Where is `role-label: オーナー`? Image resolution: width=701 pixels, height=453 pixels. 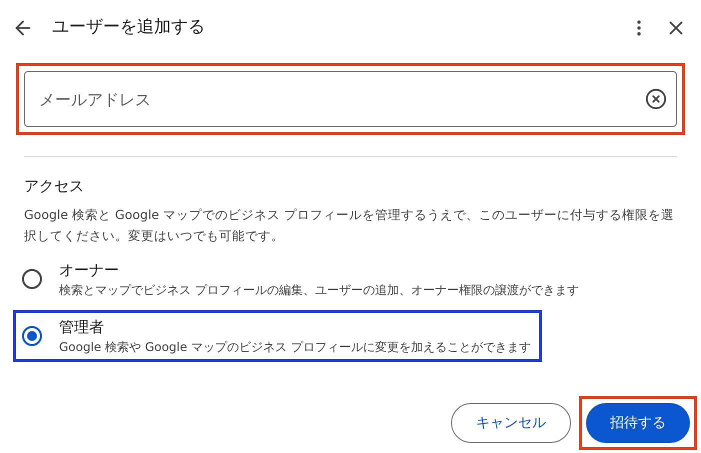
role-label: オーナー is located at coordinates (89, 270).